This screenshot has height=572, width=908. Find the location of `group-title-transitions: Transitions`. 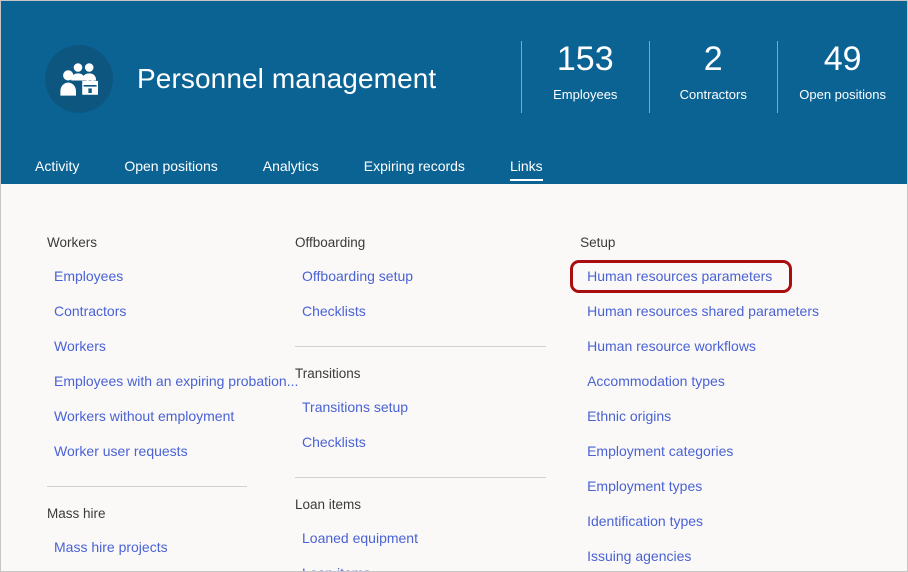

group-title-transitions: Transitions is located at coordinates (328, 373).